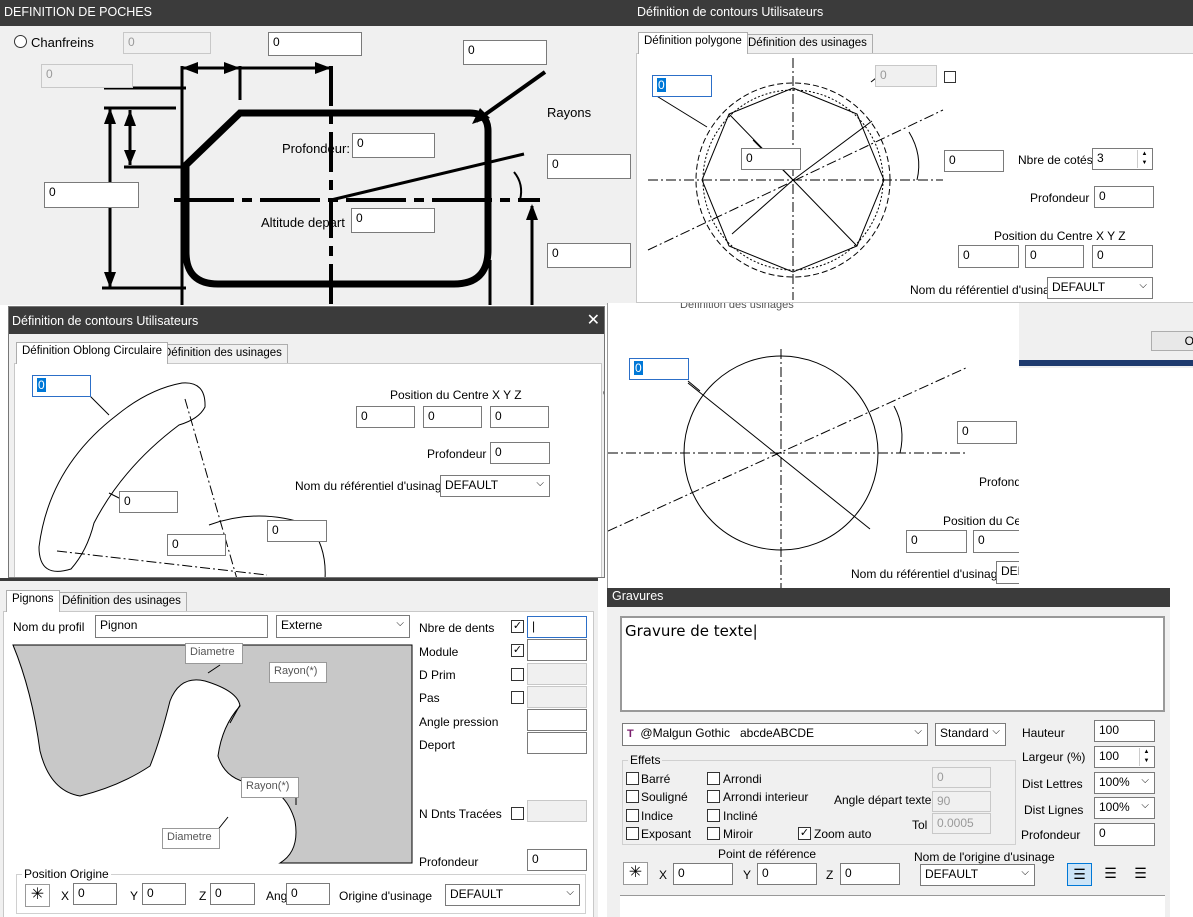  Describe the element at coordinates (148, 502) in the screenshot. I see `thickness-field: 0` at that location.